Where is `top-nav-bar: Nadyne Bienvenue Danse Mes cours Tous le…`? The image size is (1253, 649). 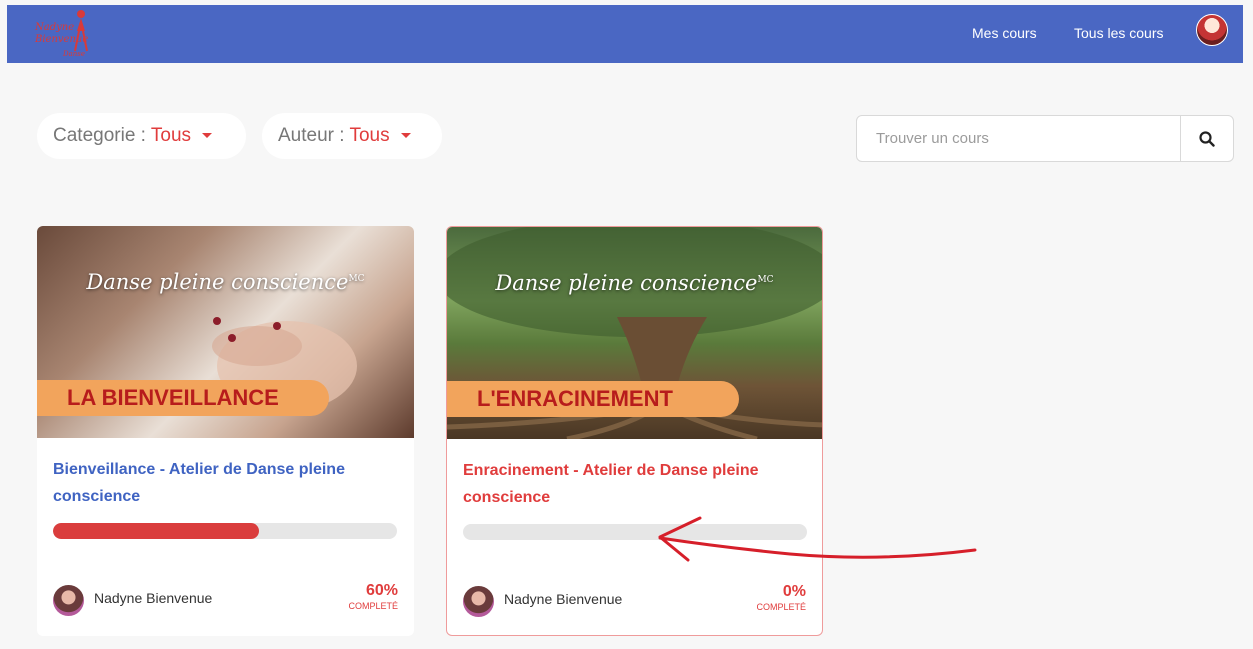
top-nav-bar: Nadyne Bienvenue Danse Mes cours Tous le… is located at coordinates (625, 34).